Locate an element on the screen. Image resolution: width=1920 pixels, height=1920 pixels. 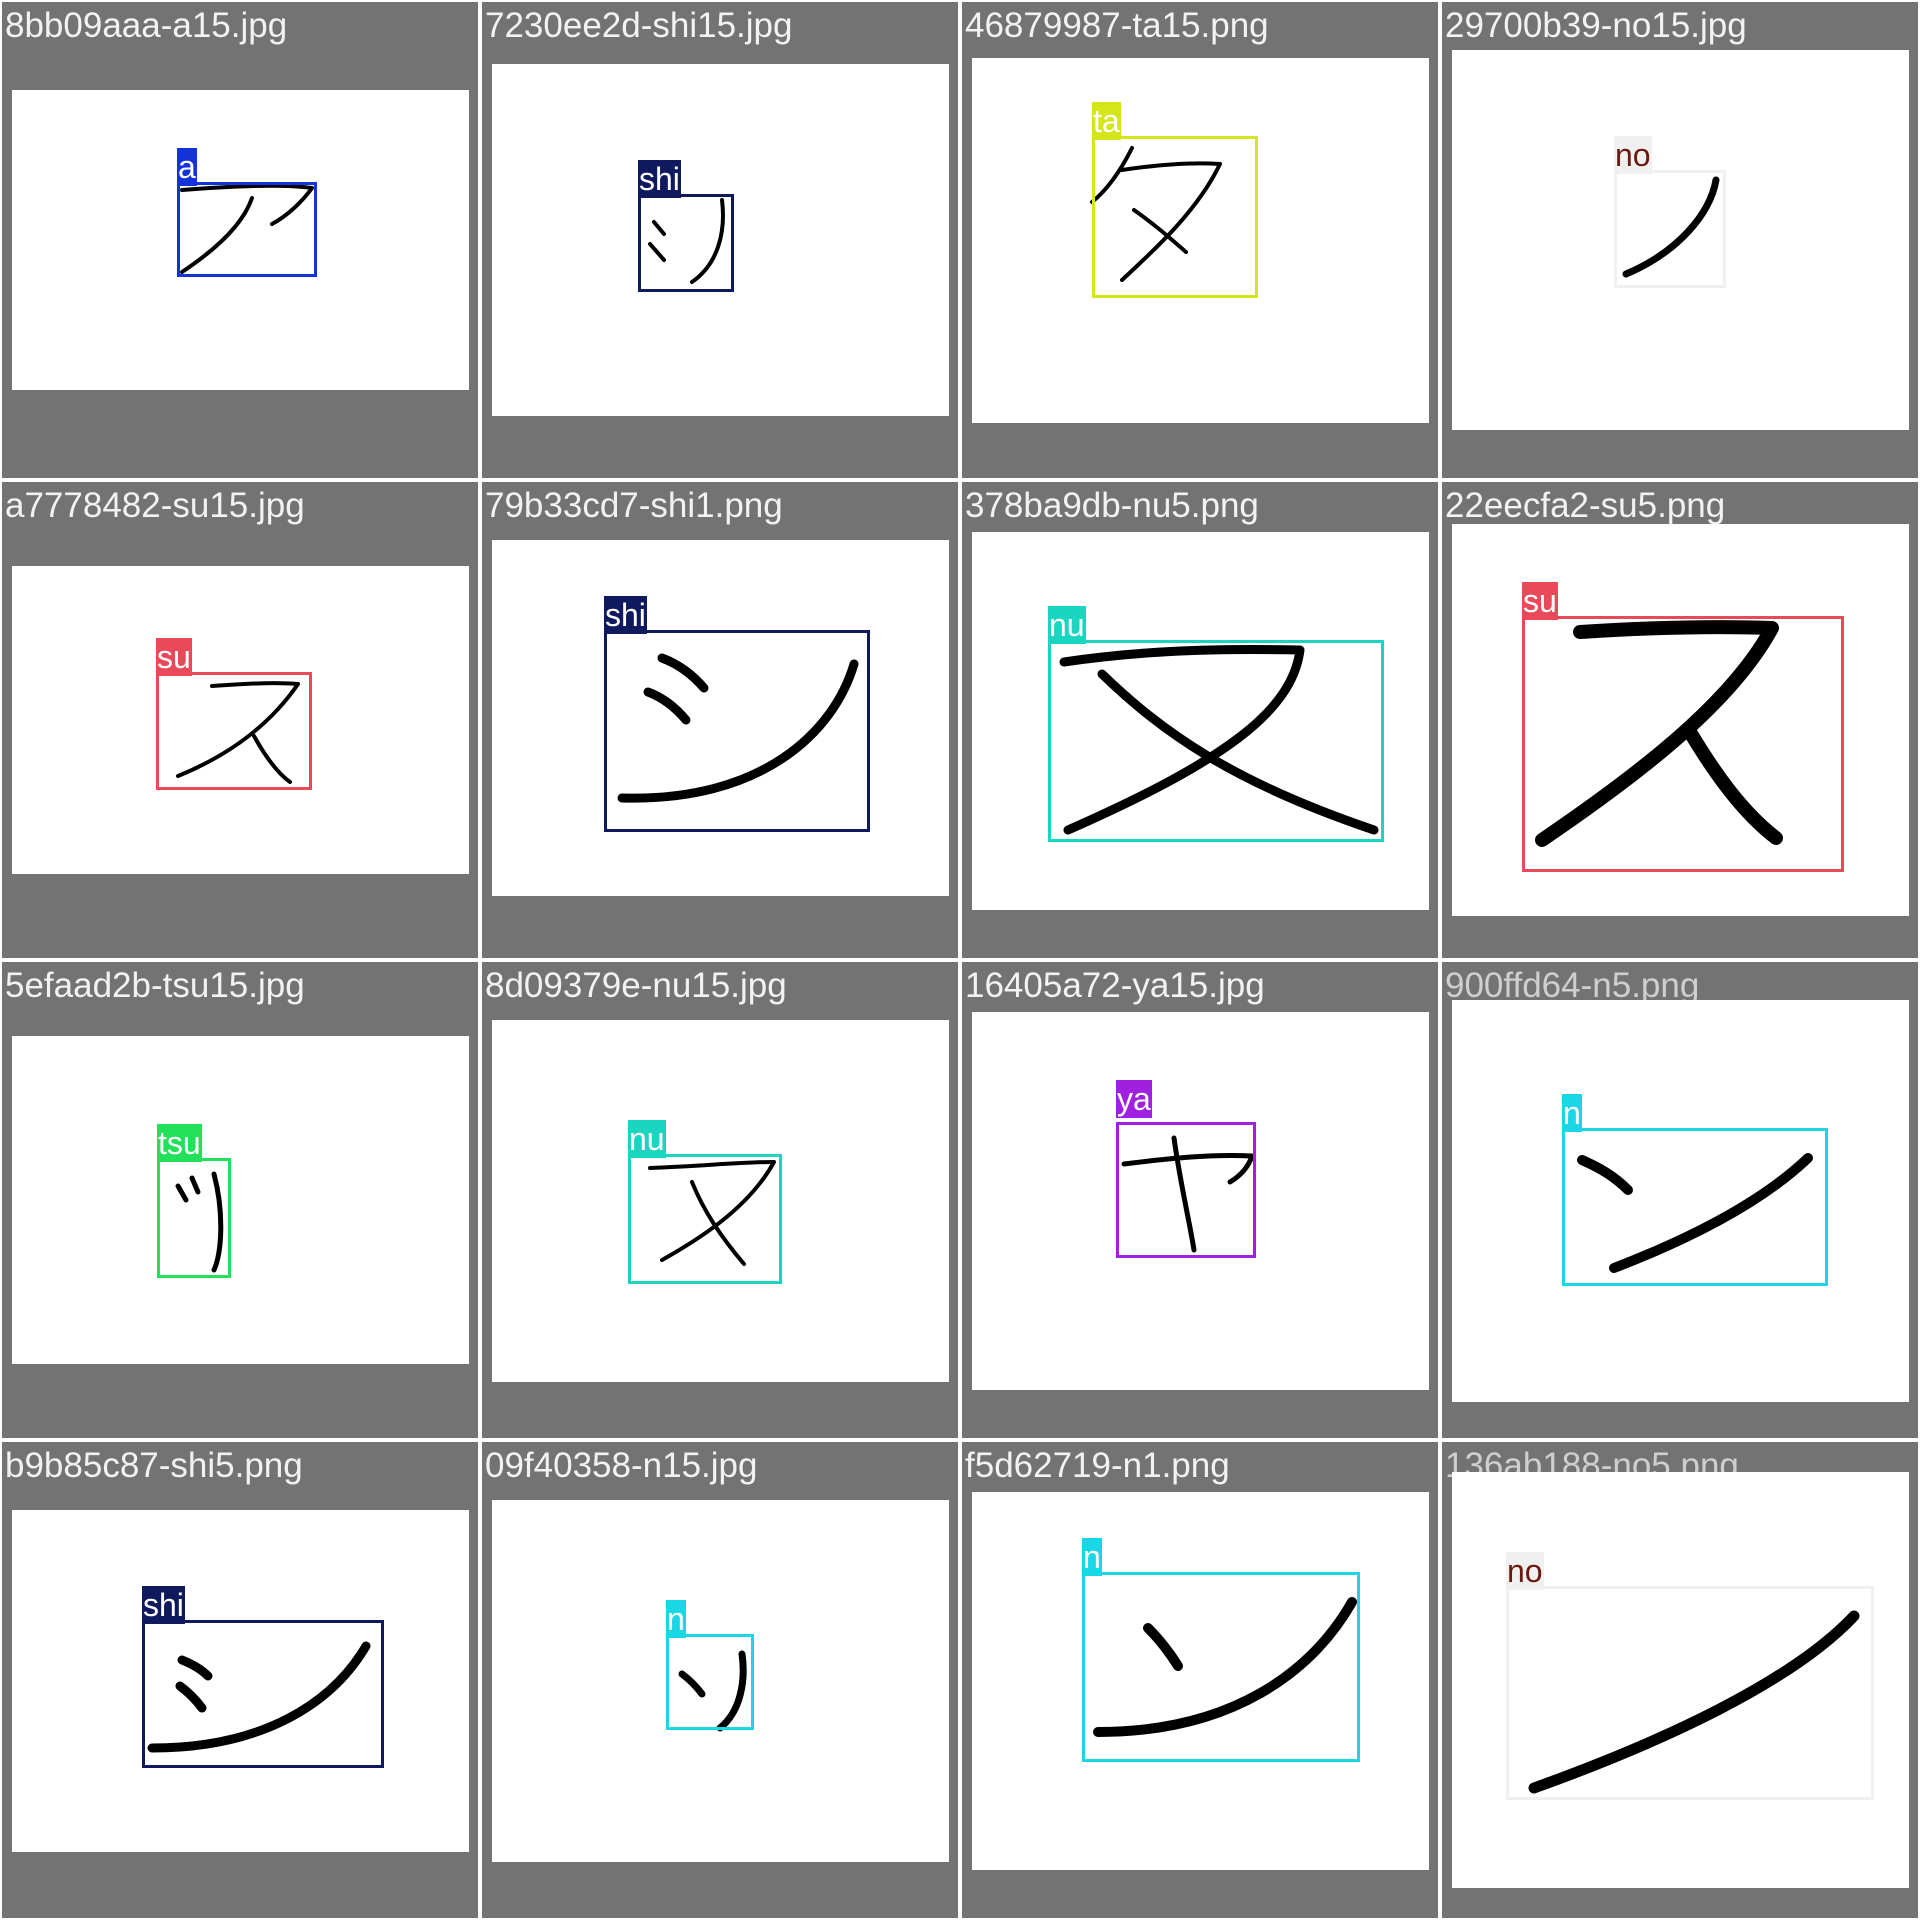
tile-11: 16405a72-ya15.jpg ya is located at coordinates (1200, 1200).